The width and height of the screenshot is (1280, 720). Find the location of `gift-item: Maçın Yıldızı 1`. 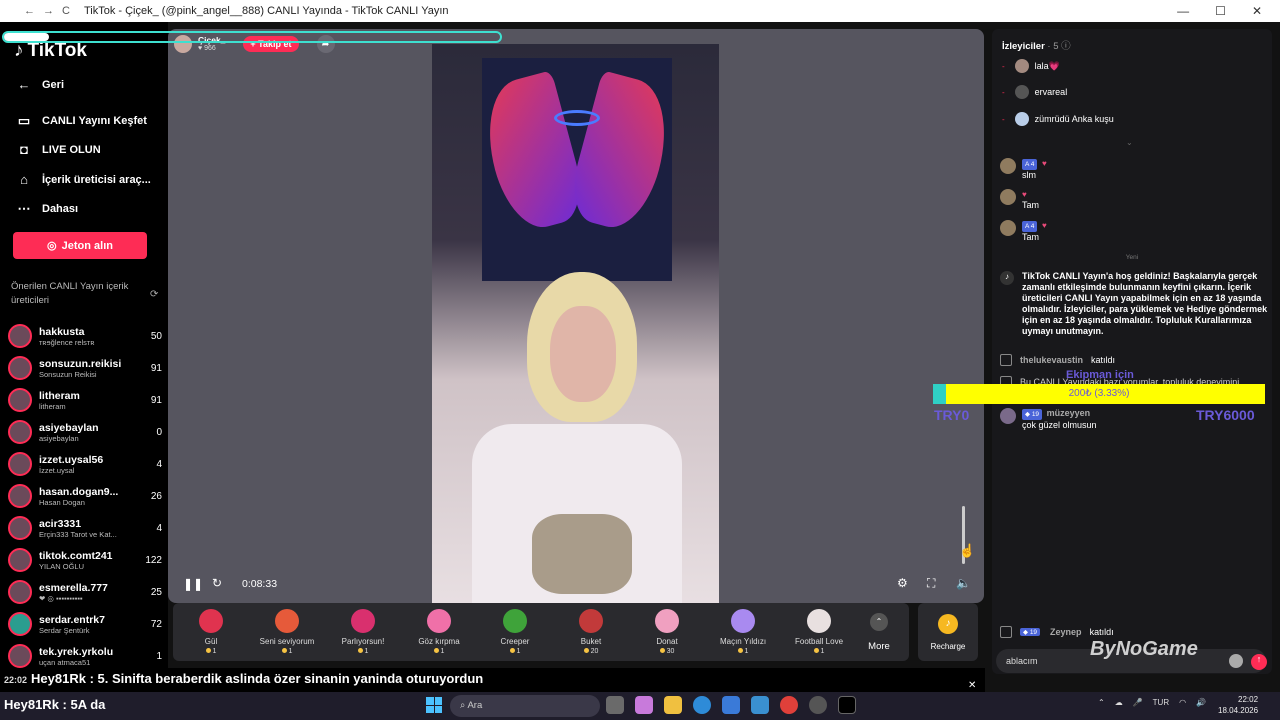

gift-item: Maçın Yıldızı 1 is located at coordinates (743, 632).